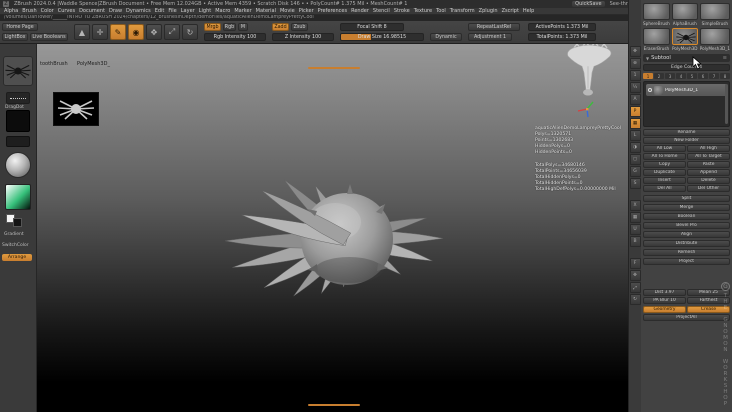 The image size is (732, 412). I want to click on right-shelf-icon: ◻, so click(635, 159).